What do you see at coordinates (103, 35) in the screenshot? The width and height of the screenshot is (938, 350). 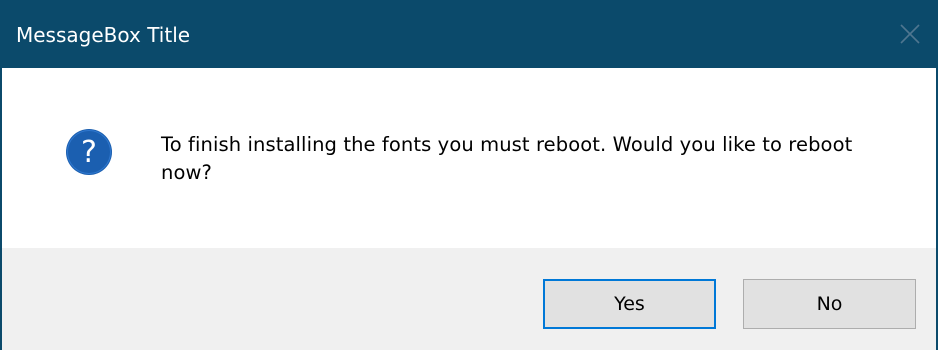 I see `window-title: MessageBox Title` at bounding box center [103, 35].